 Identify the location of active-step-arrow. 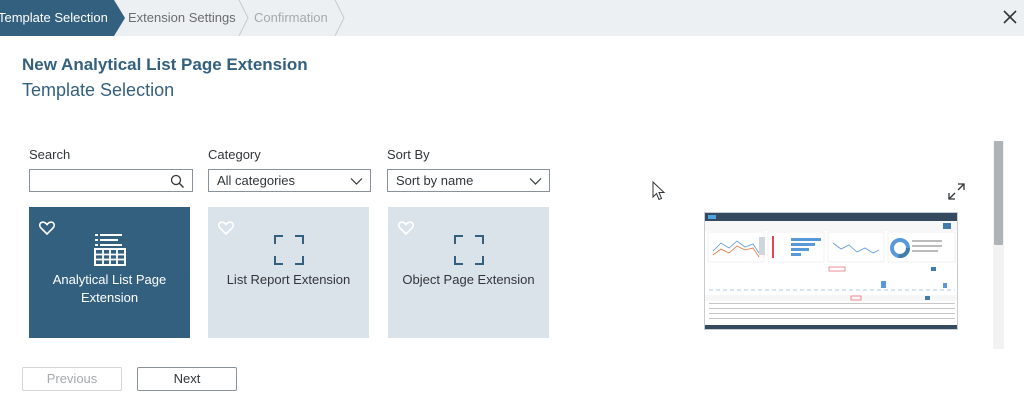
(119, 18).